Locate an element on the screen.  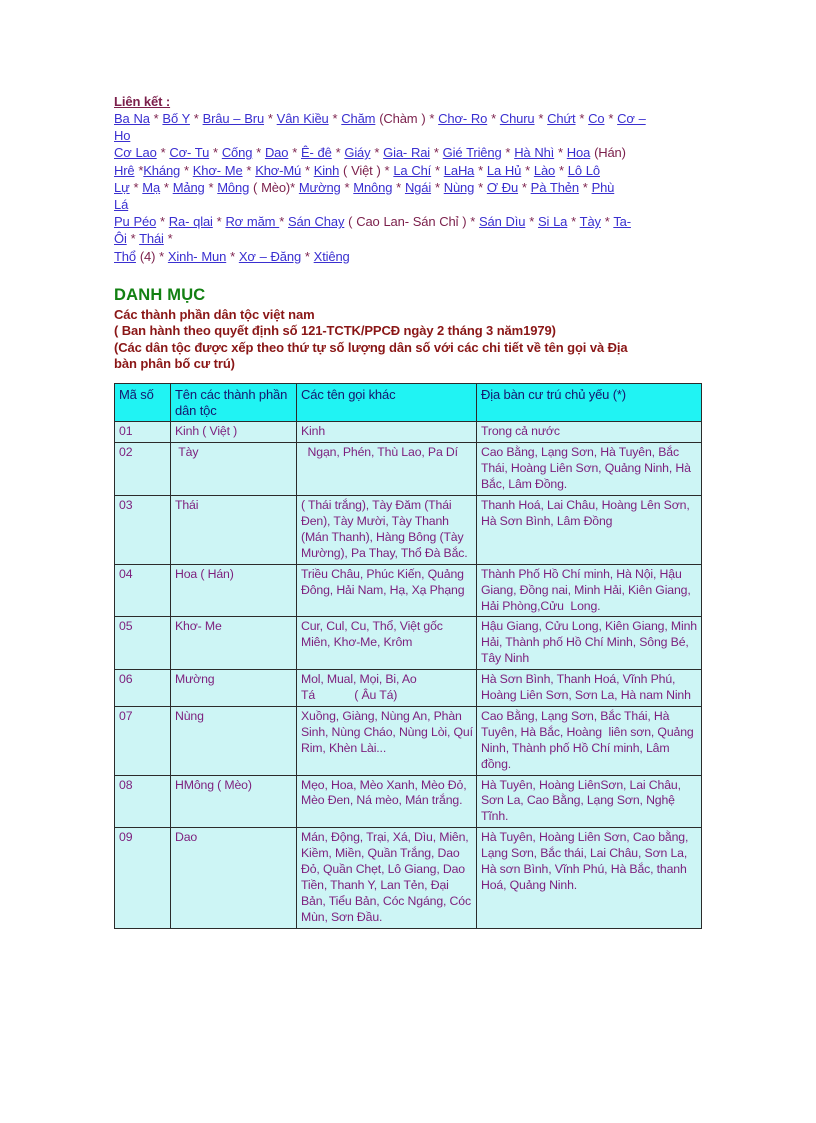
ethnic-group-link: Ngái is located at coordinates (418, 187).